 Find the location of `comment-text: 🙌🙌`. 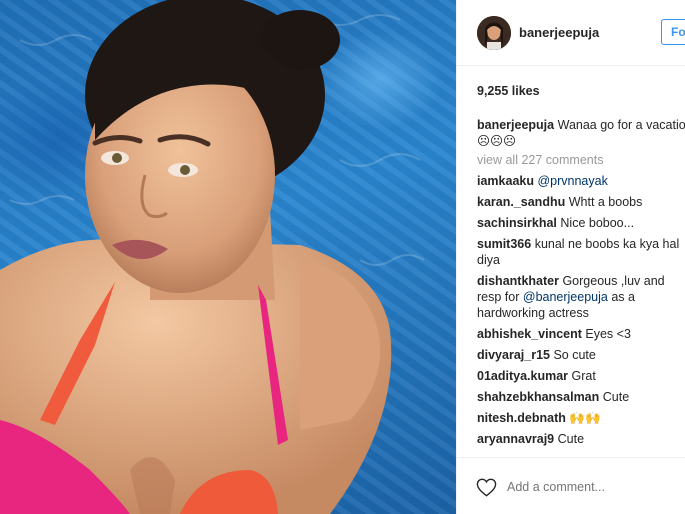

comment-text: 🙌🙌 is located at coordinates (585, 418).